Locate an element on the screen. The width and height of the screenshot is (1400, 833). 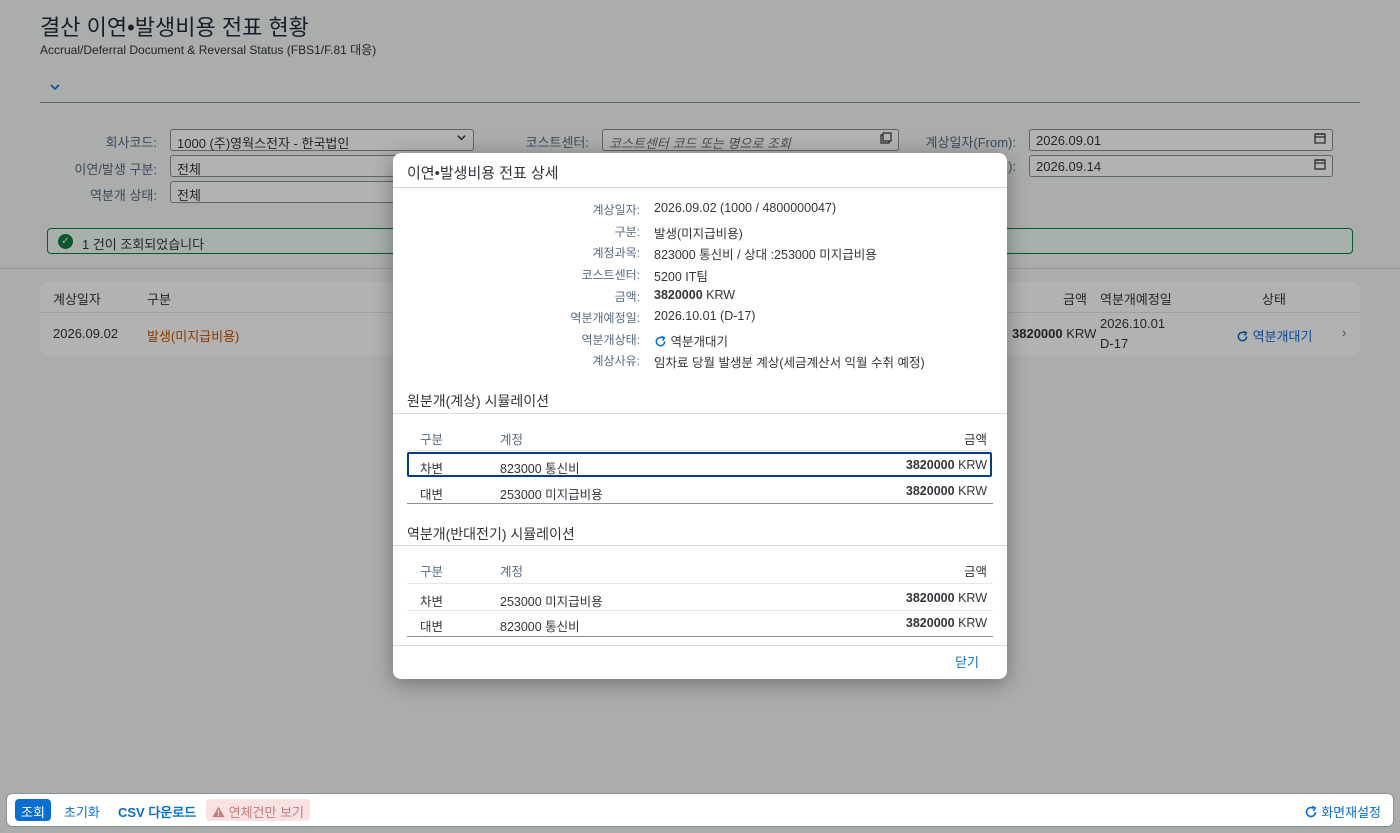
detail-label: 역분개예정일: is located at coordinates (605, 318).